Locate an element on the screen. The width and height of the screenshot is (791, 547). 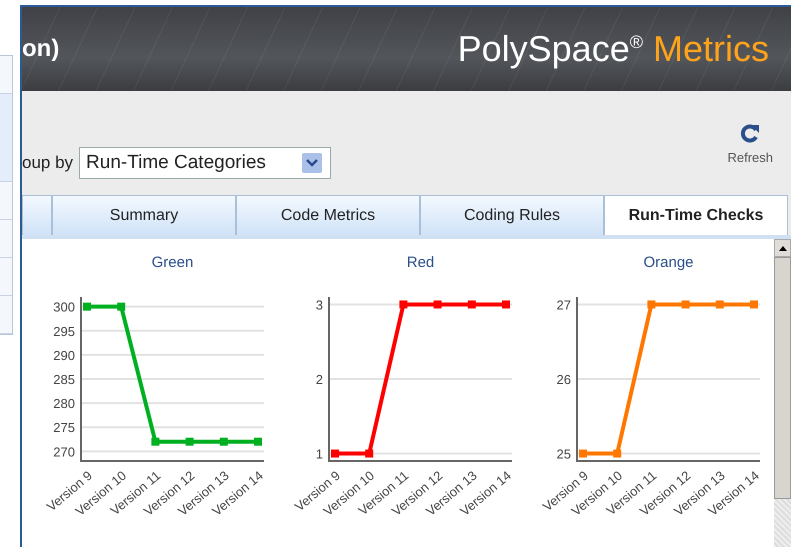
scroll-thumb is located at coordinates (782, 378).